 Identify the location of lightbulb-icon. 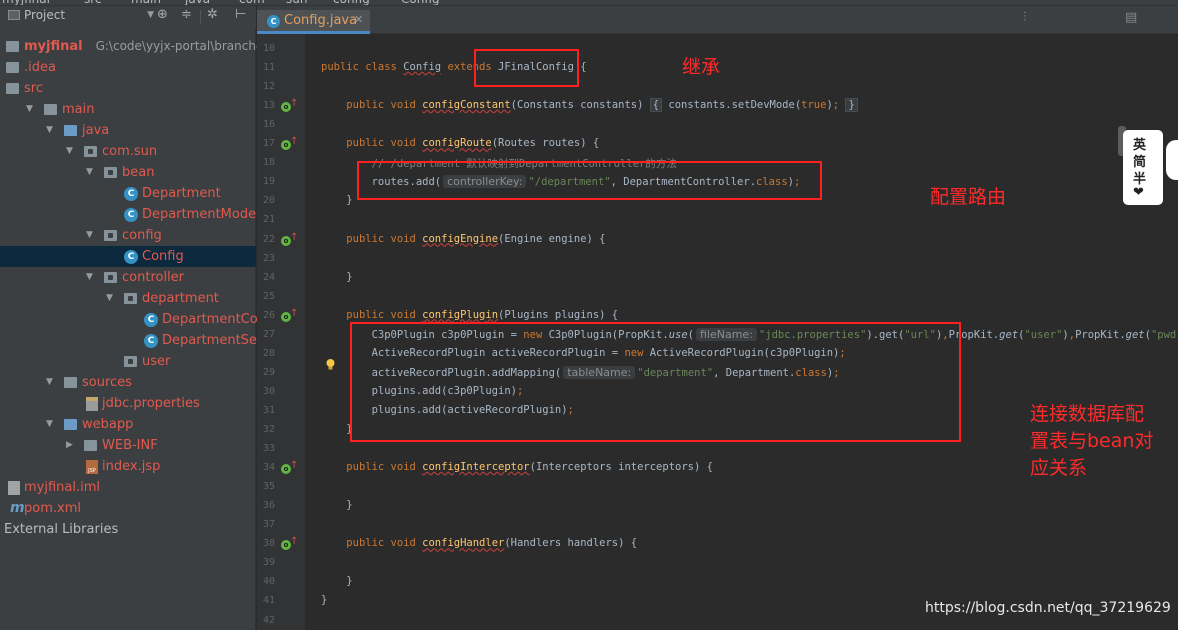
(330, 364).